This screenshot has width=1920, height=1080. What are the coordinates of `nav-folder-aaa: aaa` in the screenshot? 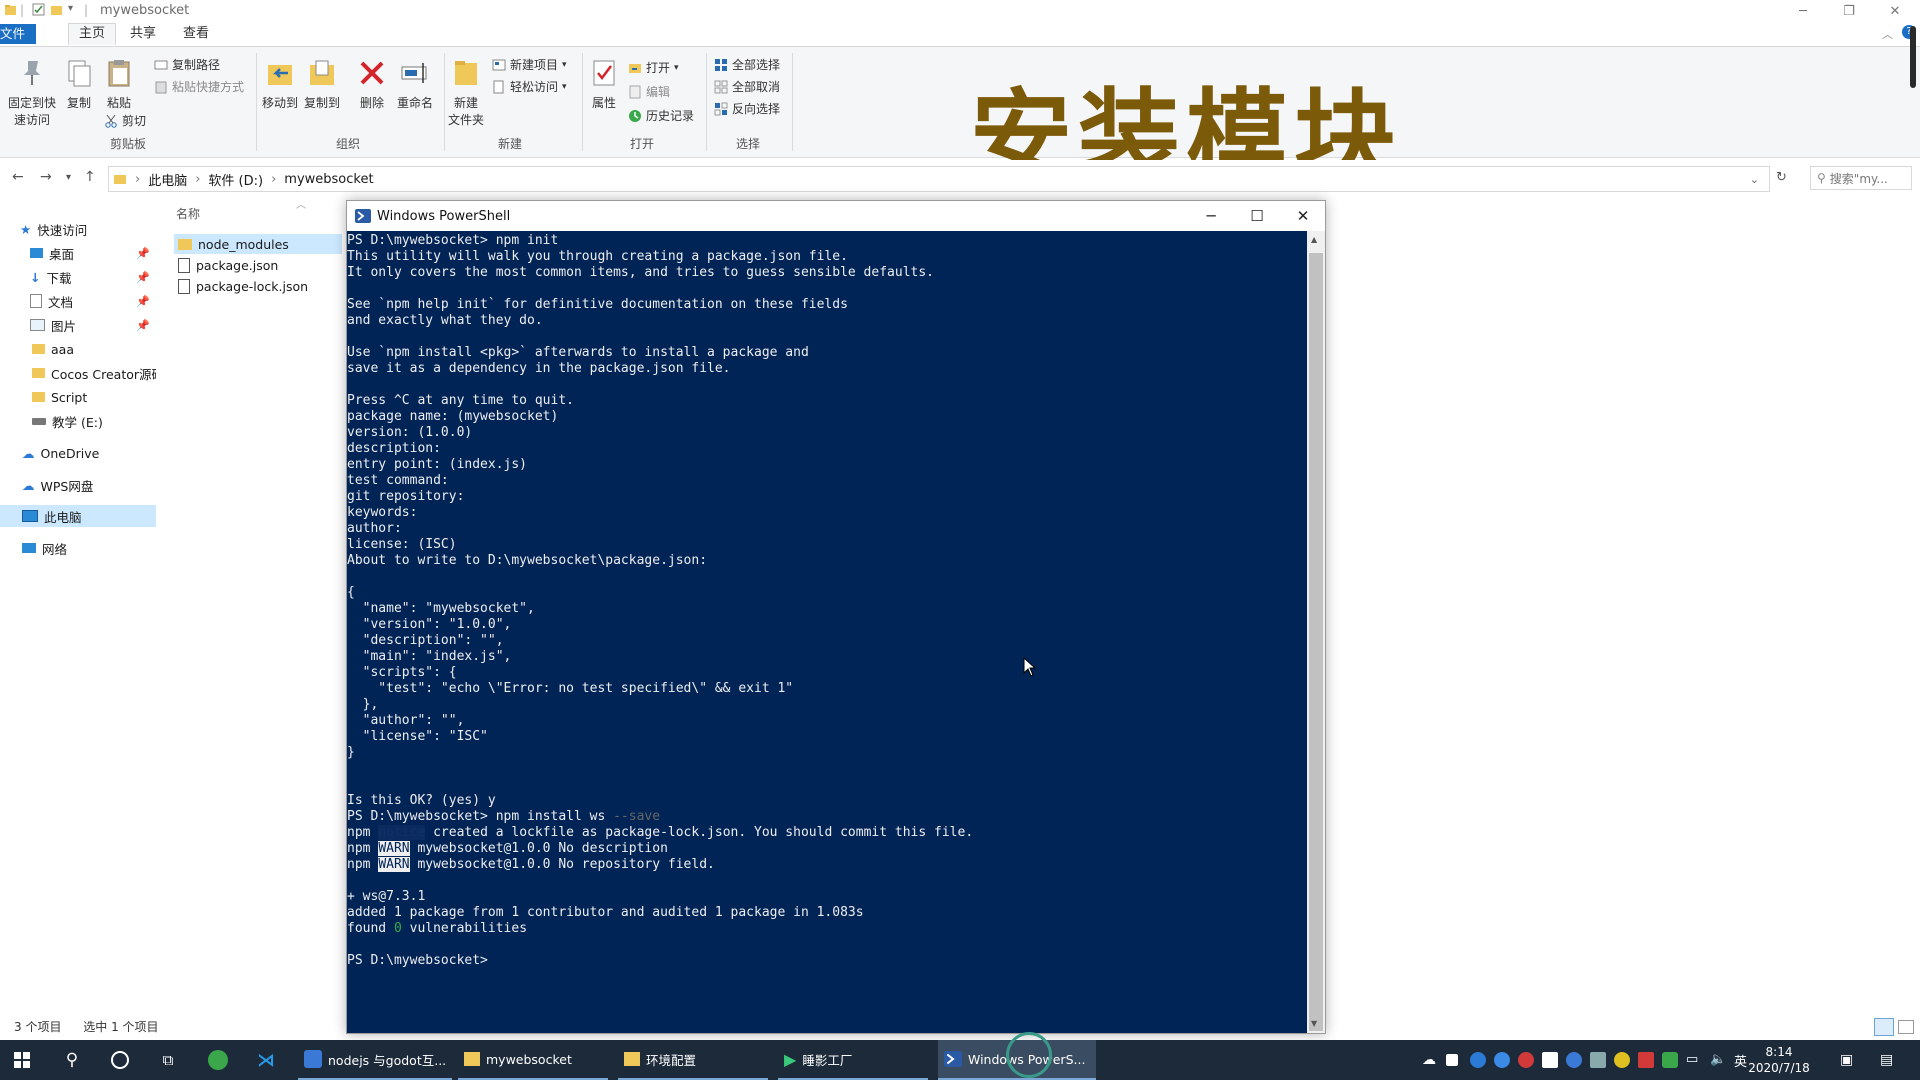 It's located at (94, 349).